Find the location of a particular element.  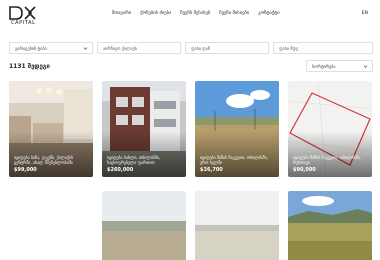

results-count: 1131 შედეგი is located at coordinates (29, 66).